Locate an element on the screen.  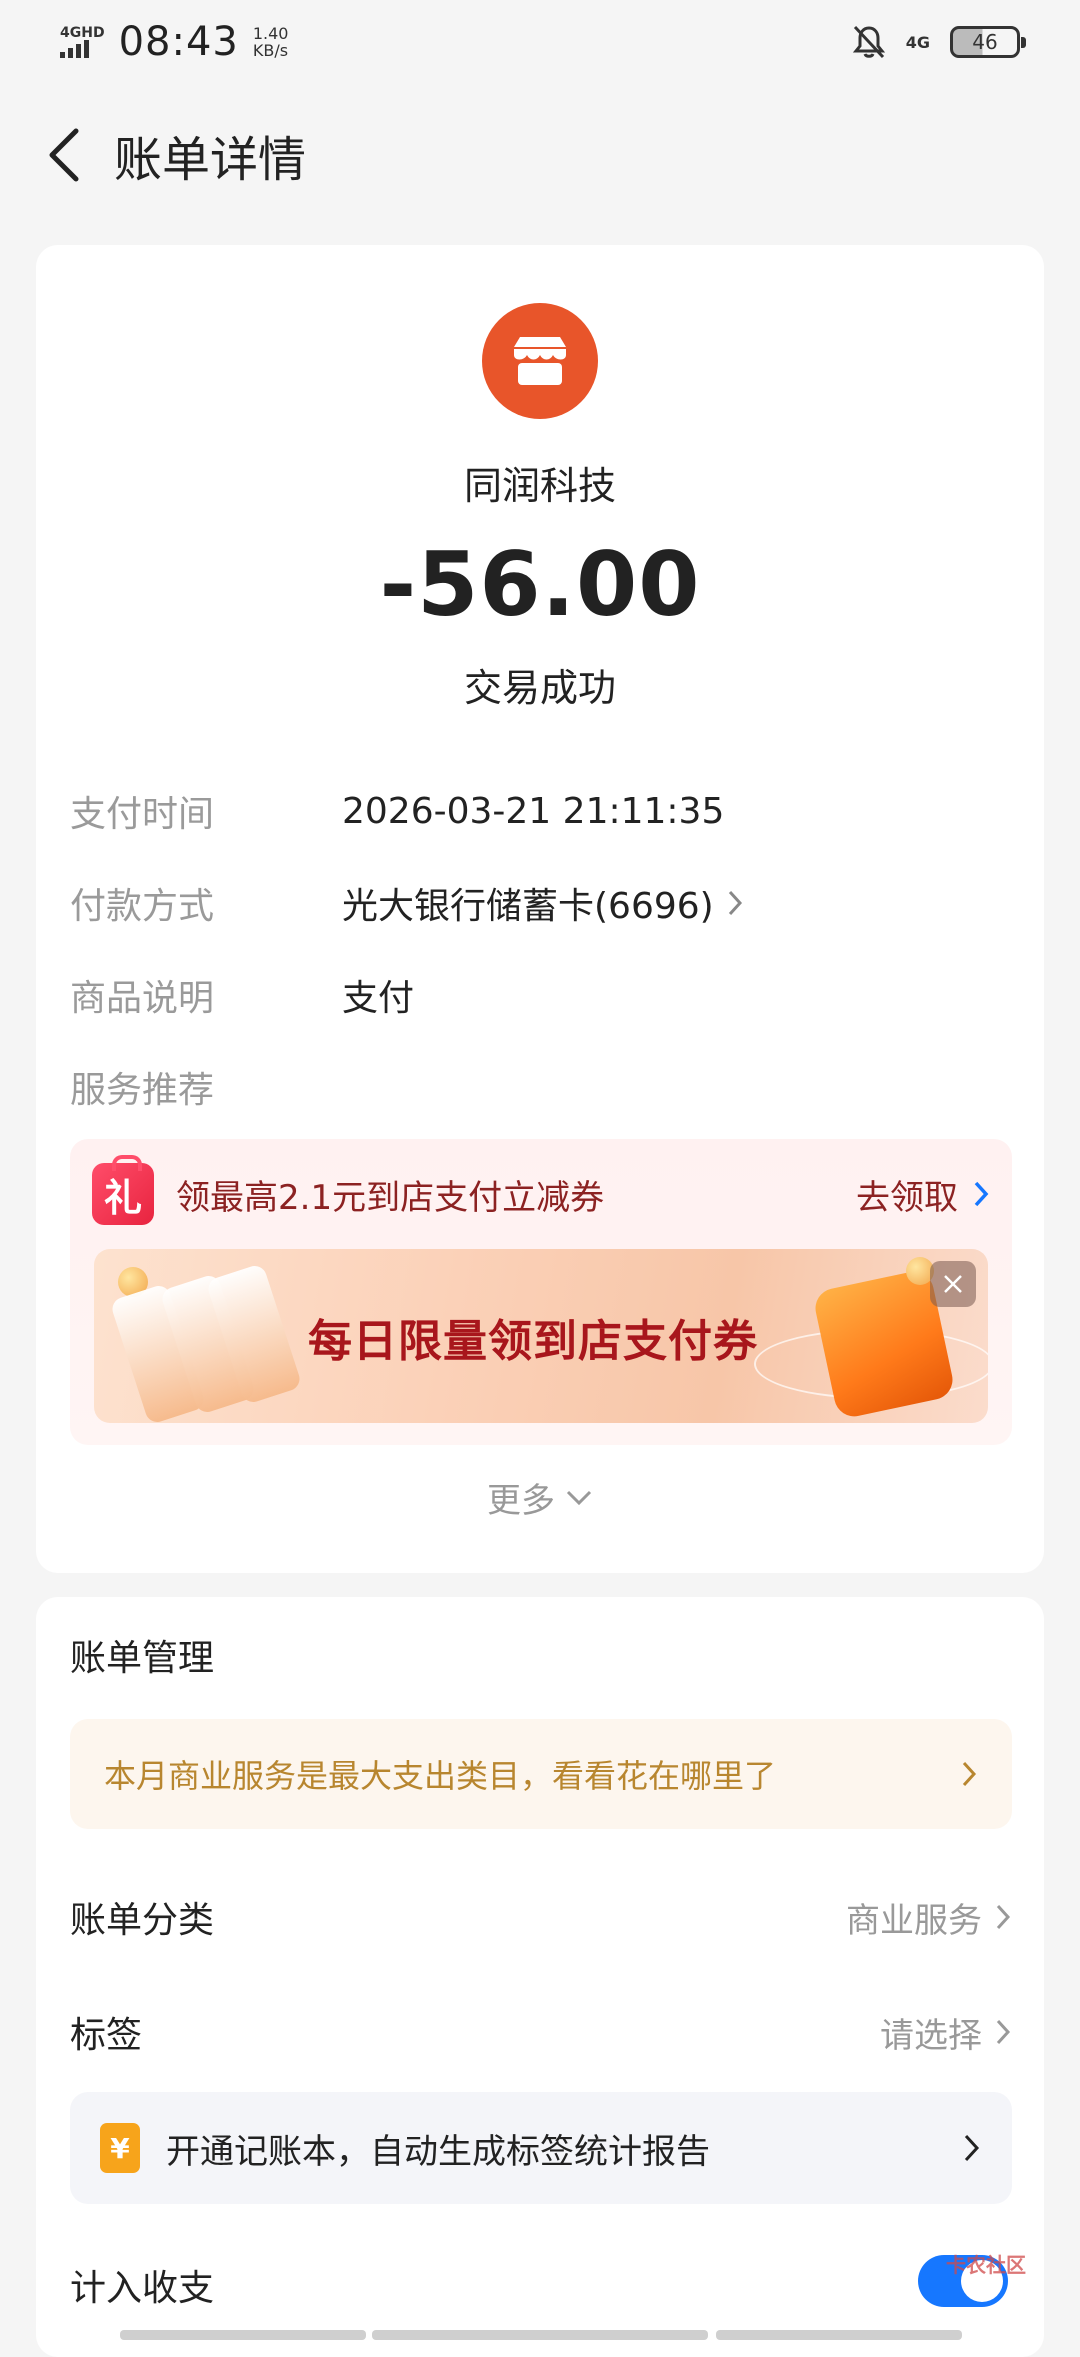
signal-icon: 4GHD is located at coordinates (82, 42).